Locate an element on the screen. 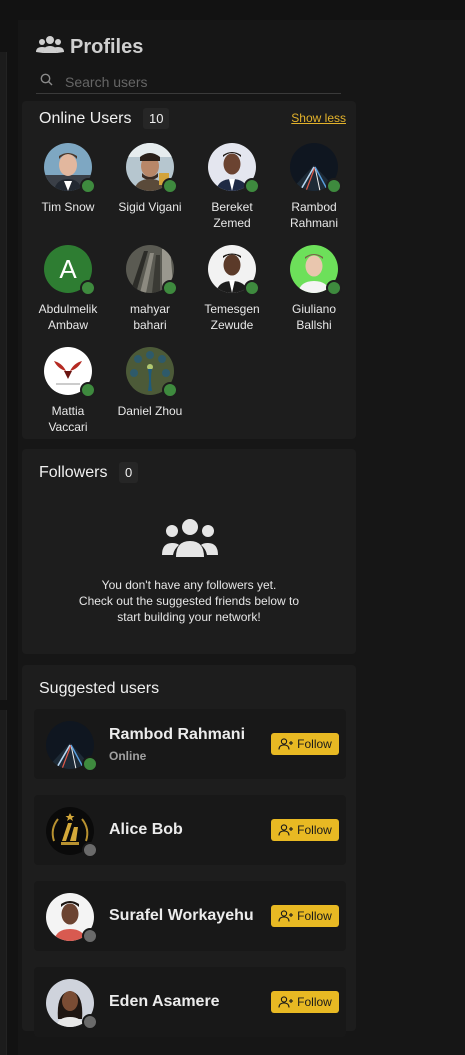 The image size is (465, 1055). user-name: Daniel Zhou is located at coordinates (150, 411).